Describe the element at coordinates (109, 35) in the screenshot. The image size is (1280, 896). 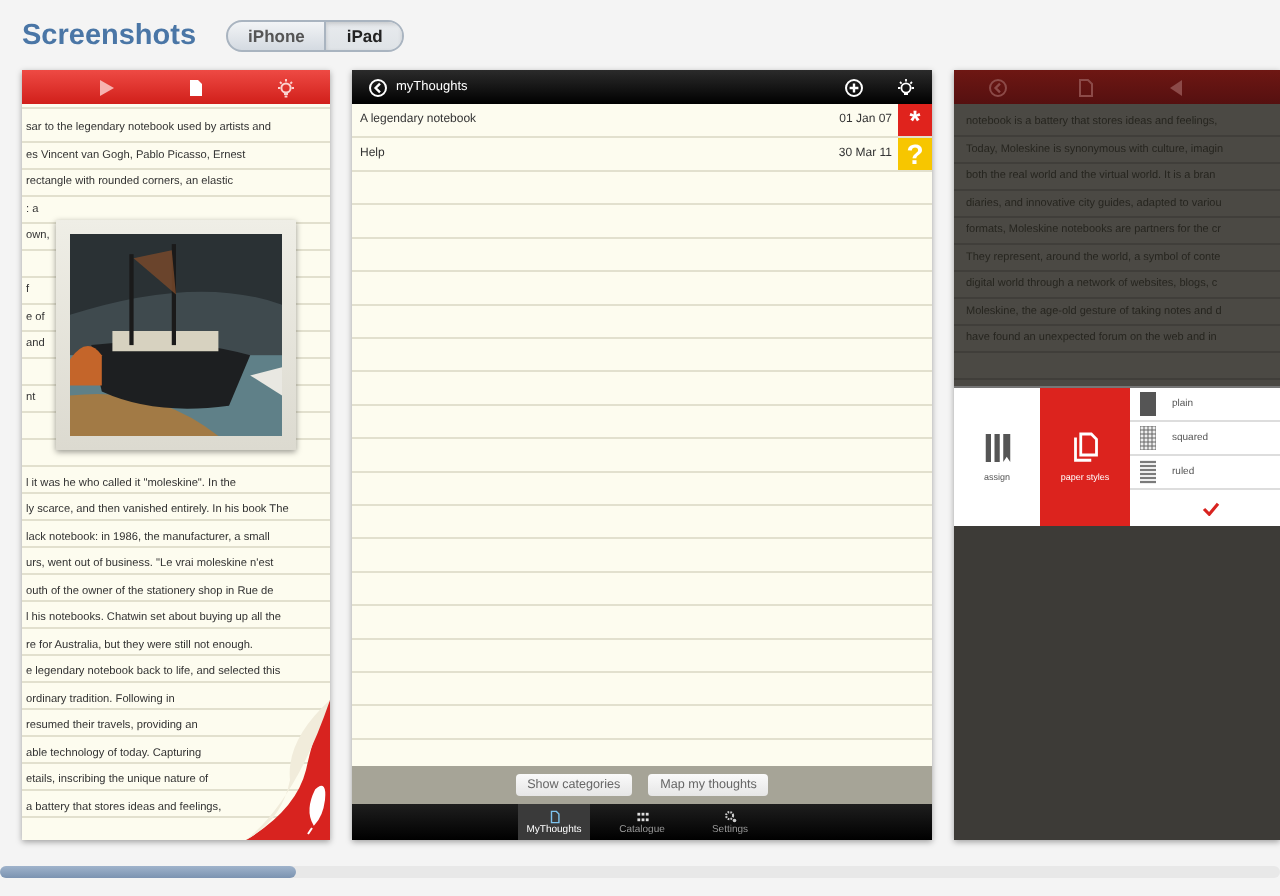
I see `section-title: Screenshots` at that location.